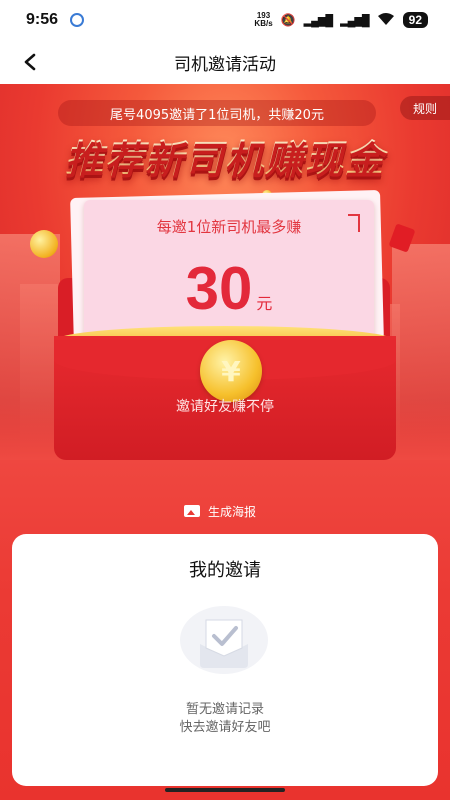 This screenshot has width=450, height=800. Describe the element at coordinates (192, 511) in the screenshot. I see `image-icon` at that location.